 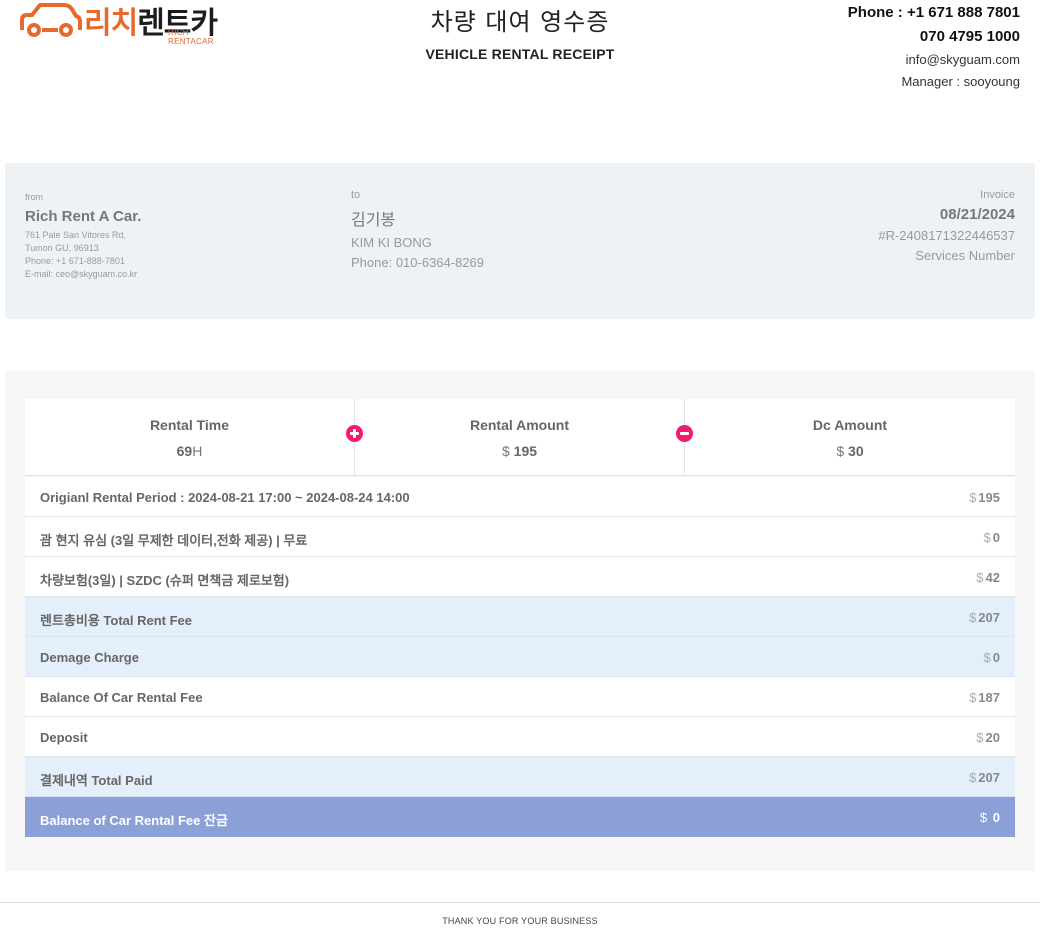 I want to click on summary-dc-amount: Dc Amount $ 30, so click(x=850, y=437).